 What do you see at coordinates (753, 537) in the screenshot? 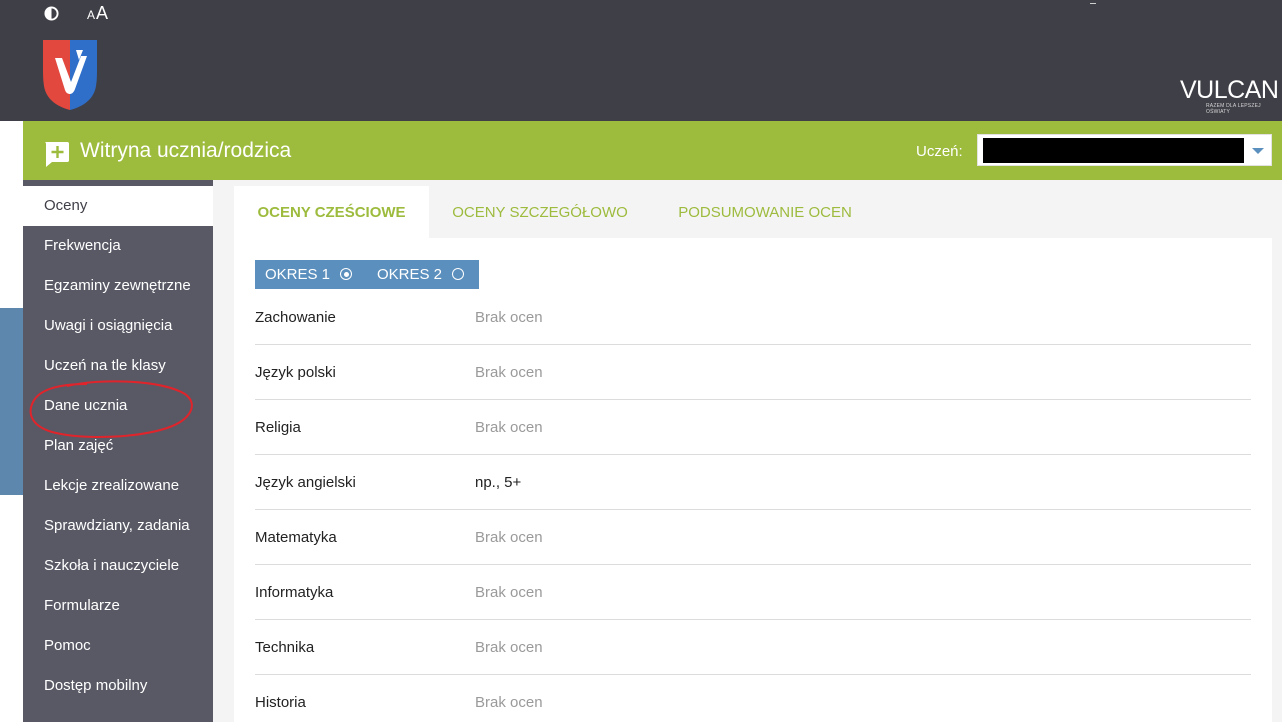
I see `table-row: Matematyka Brak ocen` at bounding box center [753, 537].